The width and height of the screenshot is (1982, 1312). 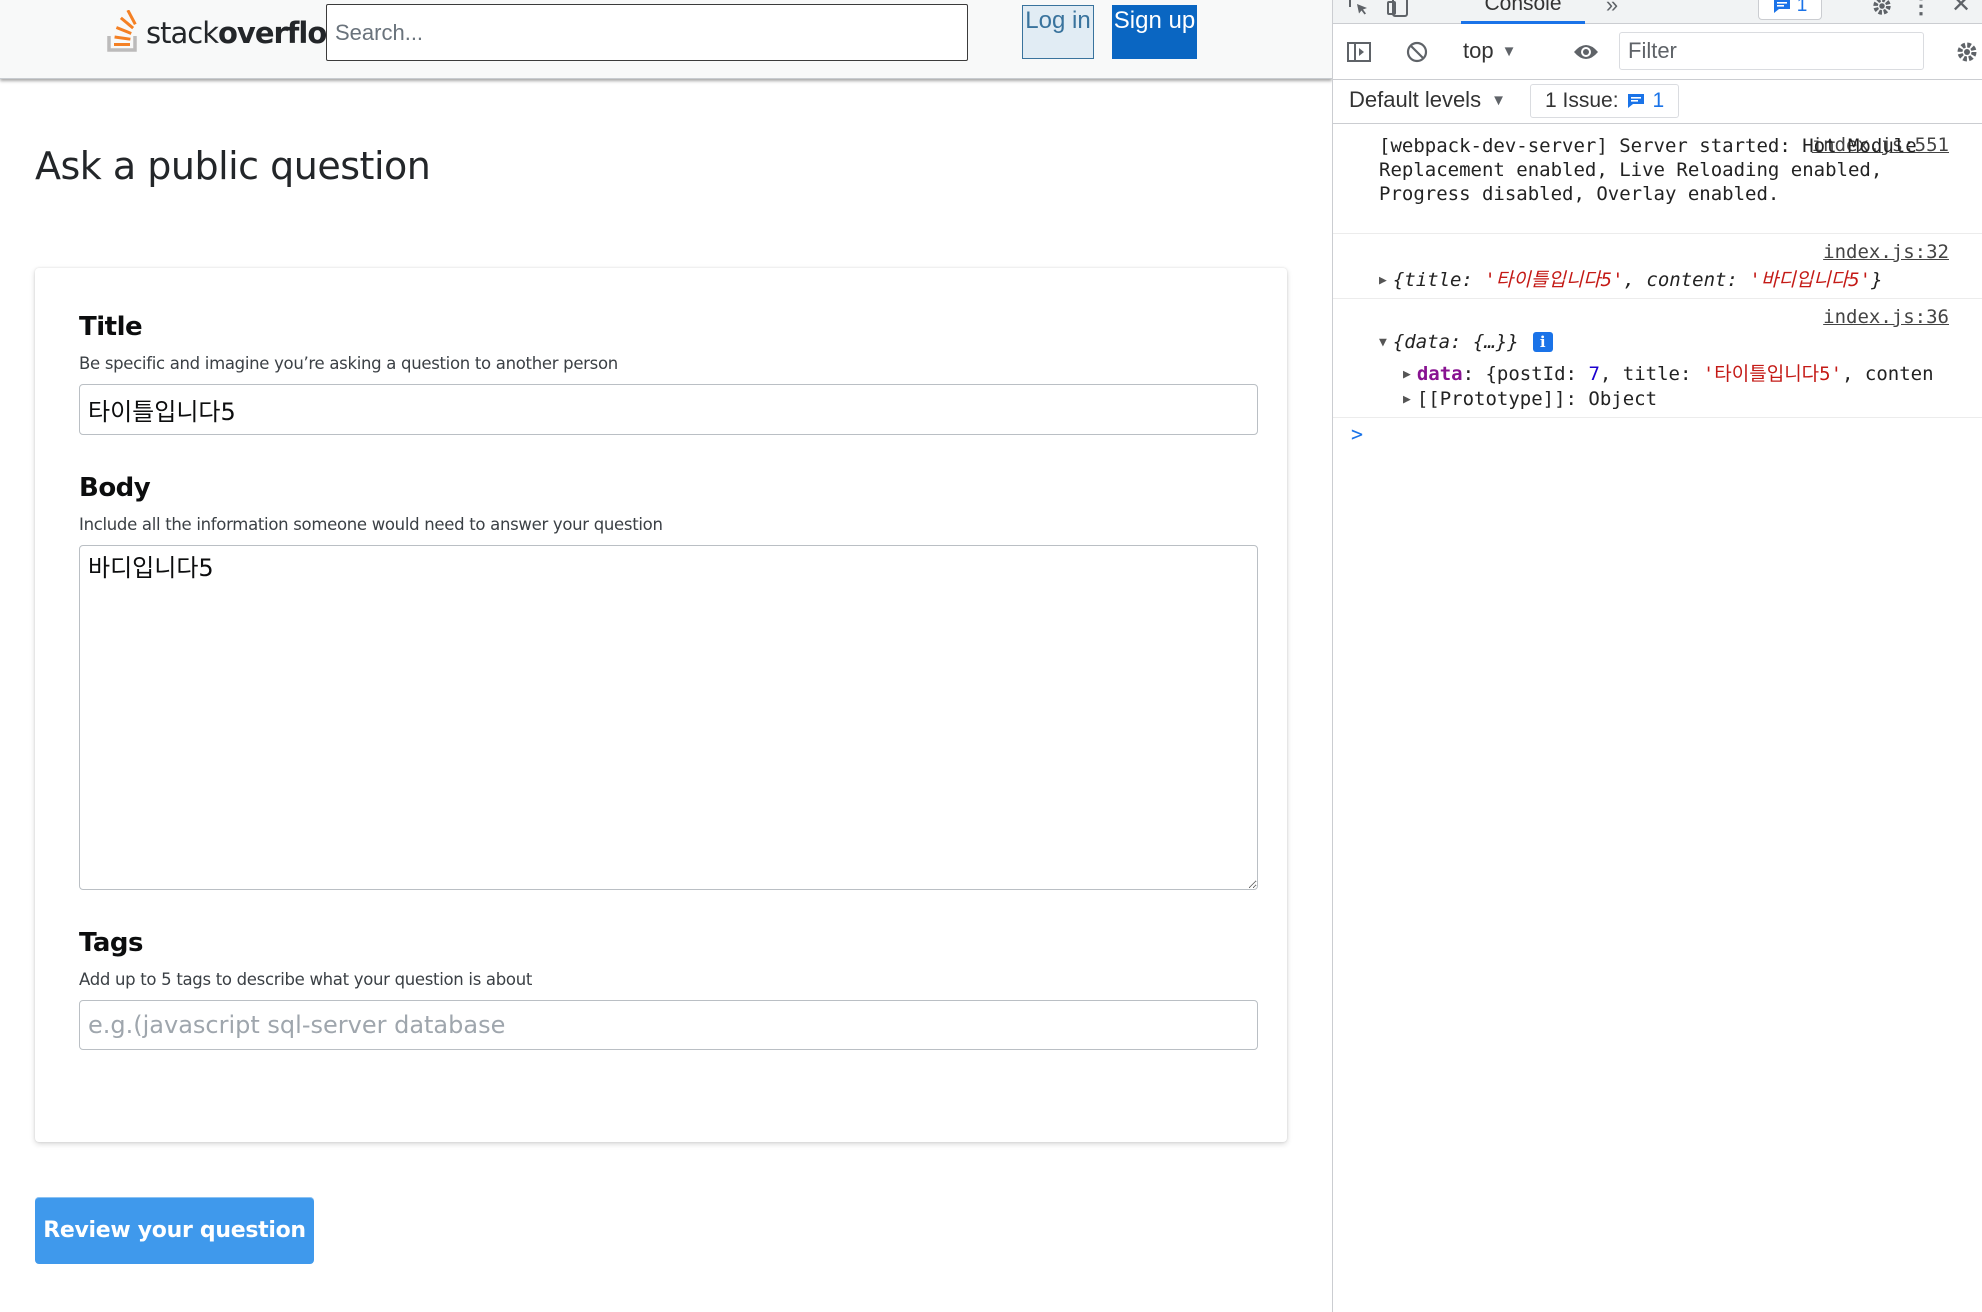 I want to click on log-number-value: 7, so click(x=1594, y=374).